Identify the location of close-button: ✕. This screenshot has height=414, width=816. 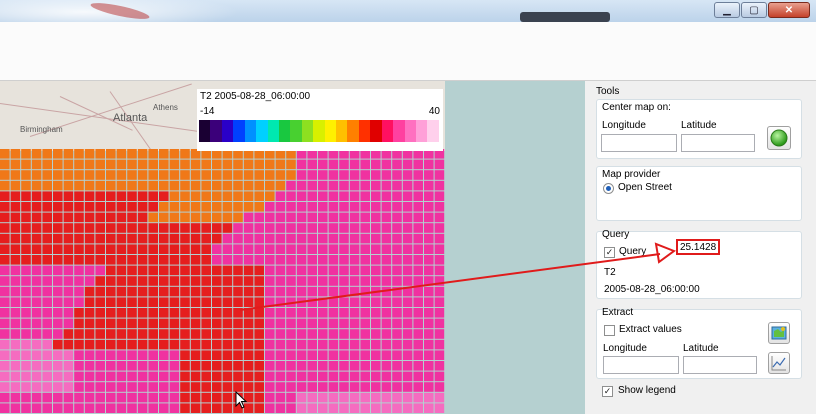
(789, 10).